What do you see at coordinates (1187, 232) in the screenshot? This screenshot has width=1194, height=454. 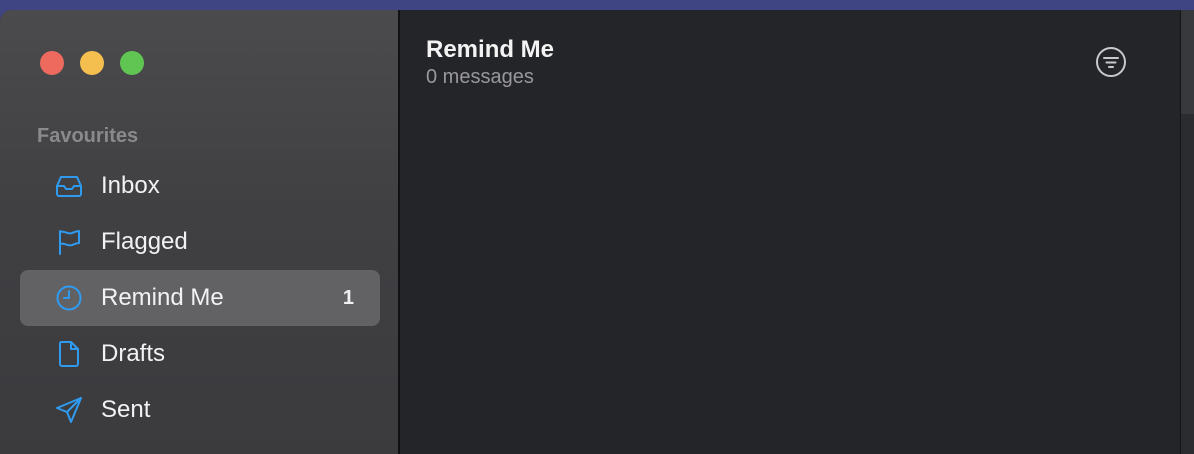 I see `message-view-pane-edge` at bounding box center [1187, 232].